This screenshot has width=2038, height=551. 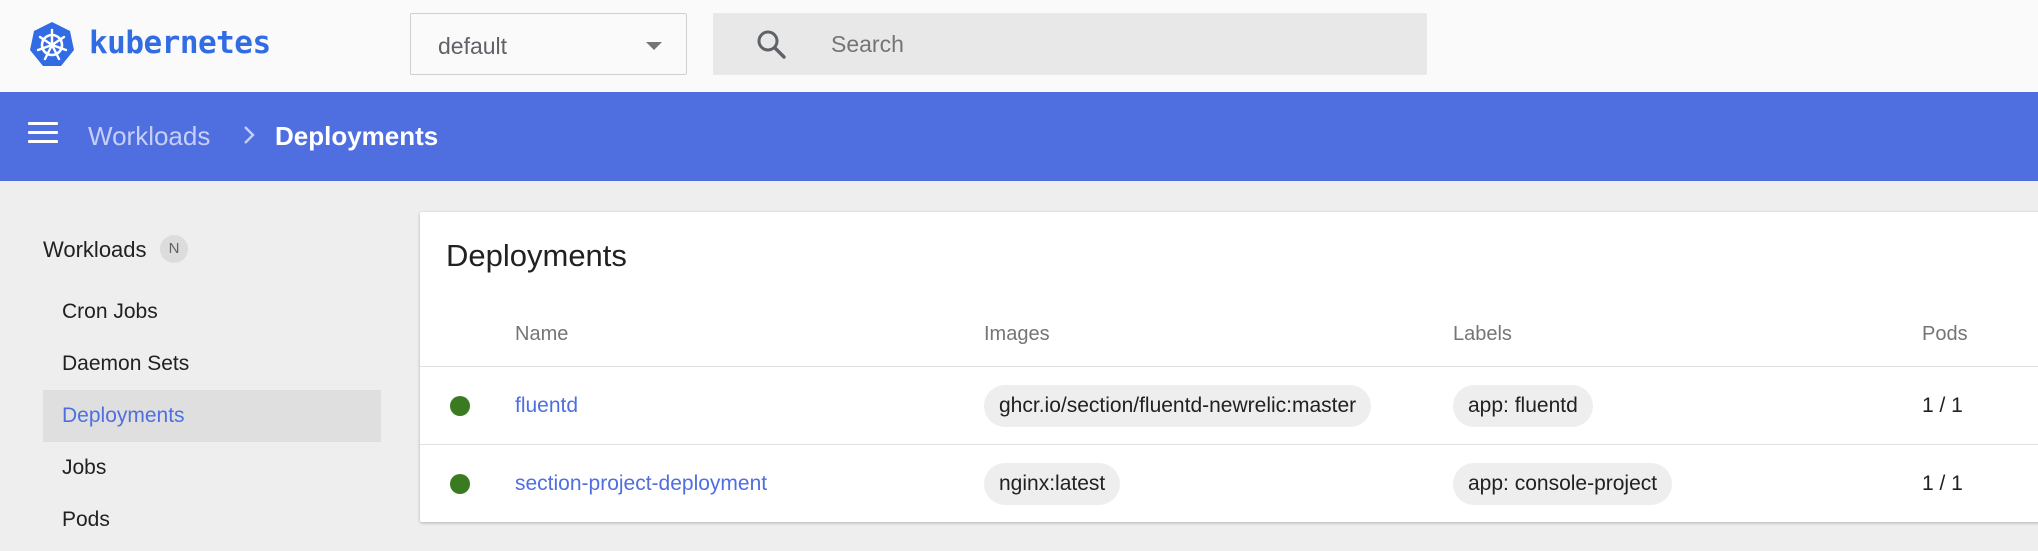 What do you see at coordinates (536, 255) in the screenshot?
I see `card-title: Deployments` at bounding box center [536, 255].